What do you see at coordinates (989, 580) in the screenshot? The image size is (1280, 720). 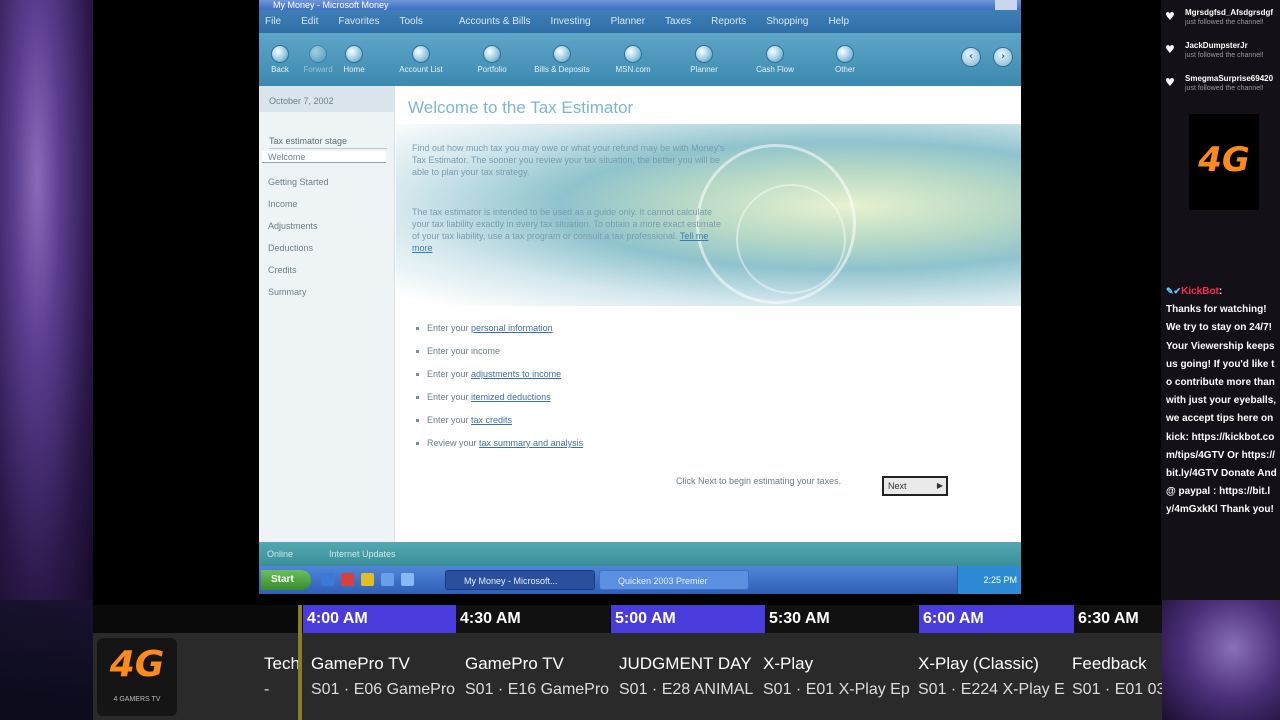 I see `system-tray-clock: 2:25 PM` at bounding box center [989, 580].